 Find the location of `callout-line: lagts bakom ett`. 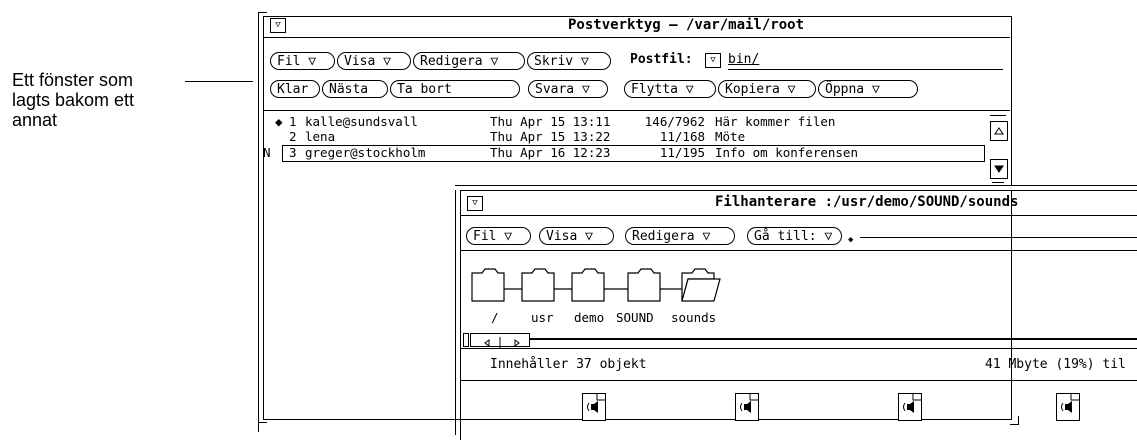

callout-line: lagts bakom ett is located at coordinates (73, 100).